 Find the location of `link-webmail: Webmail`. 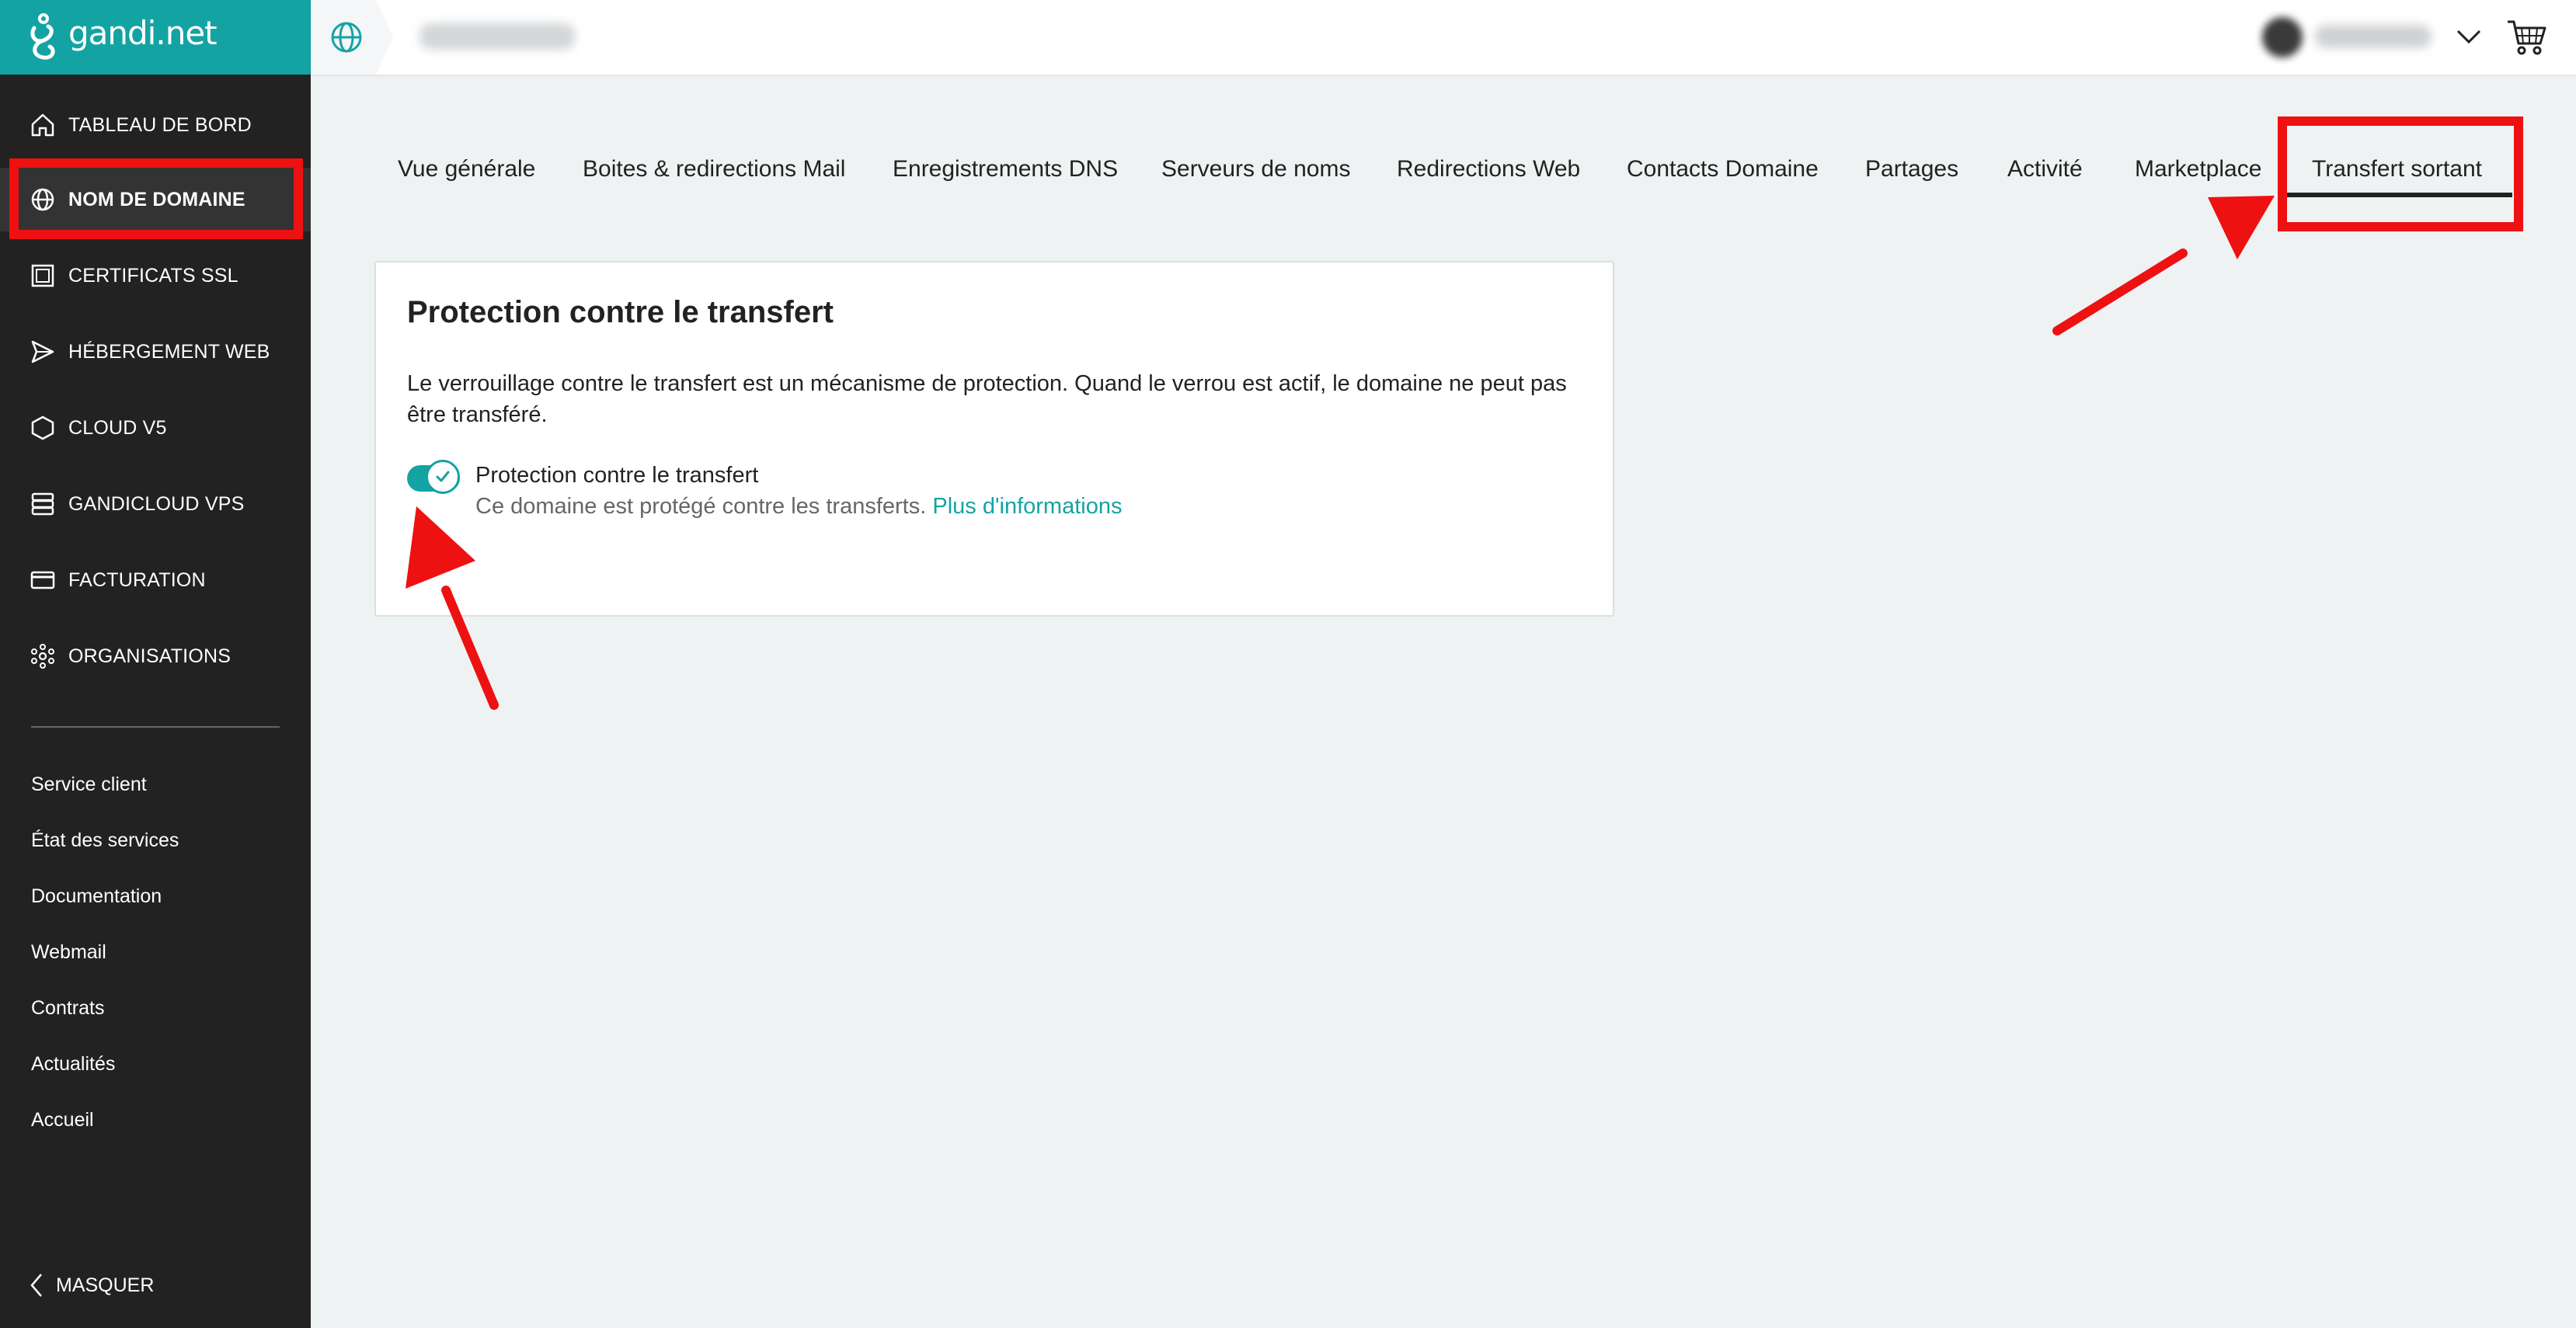

link-webmail: Webmail is located at coordinates (68, 953).